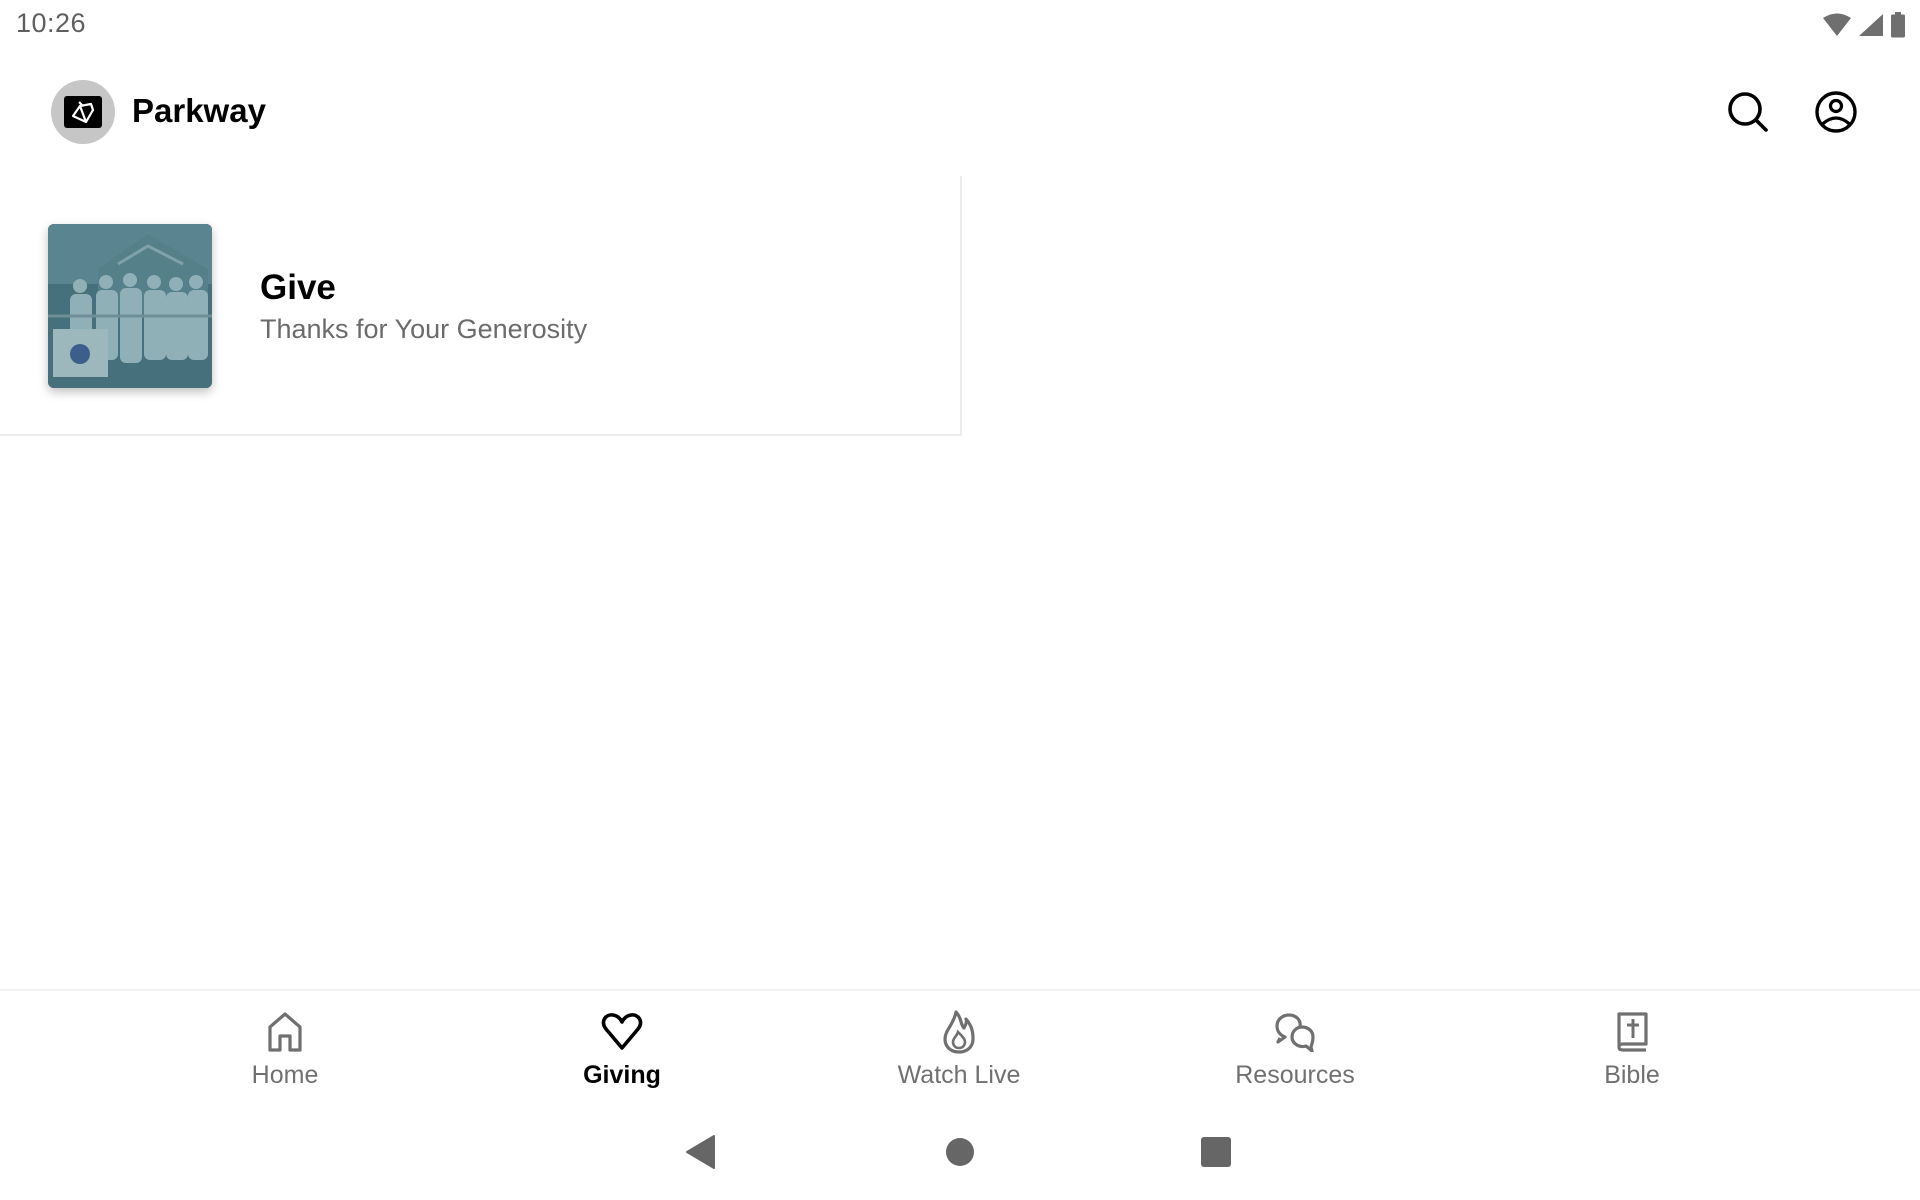 The height and width of the screenshot is (1200, 1920). What do you see at coordinates (199, 110) in the screenshot?
I see `app-title: Parkway` at bounding box center [199, 110].